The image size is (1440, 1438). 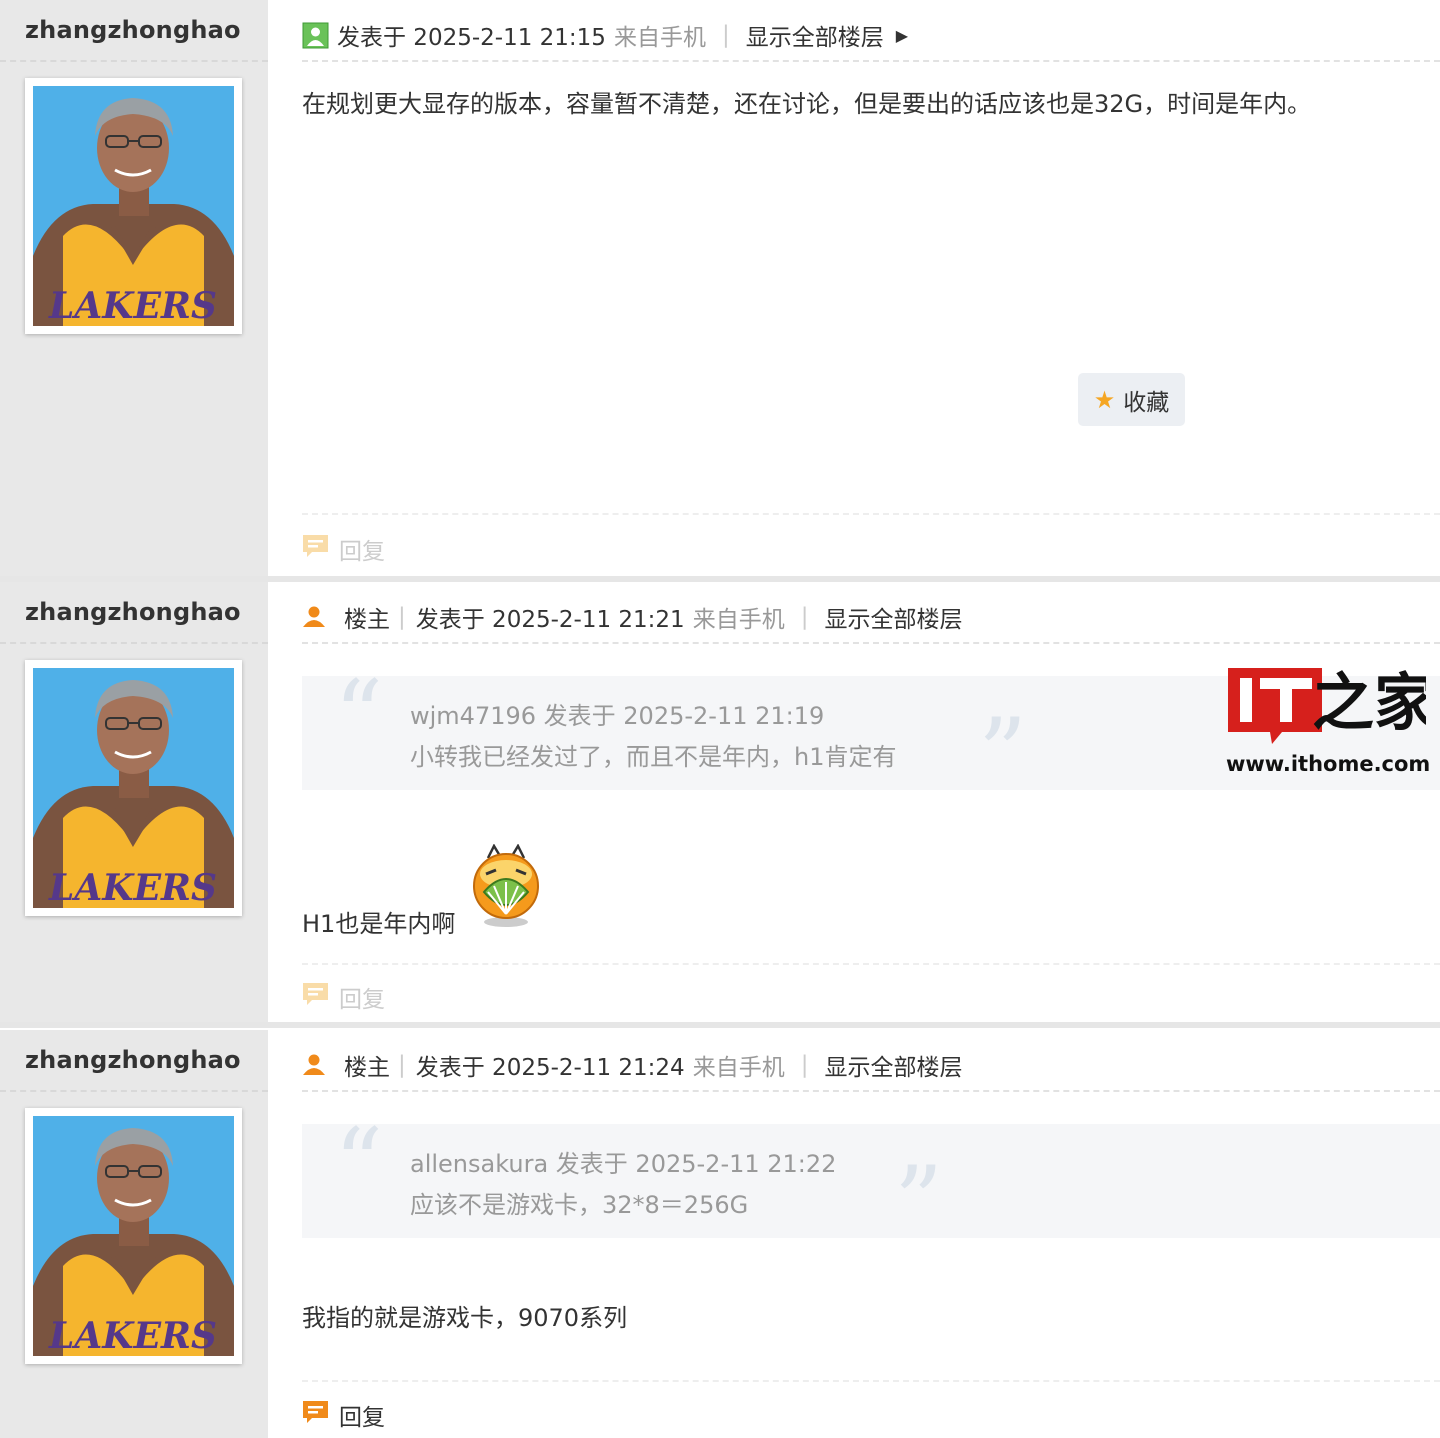 I want to click on favorite-button: ★ 收藏, so click(x=1131, y=399).